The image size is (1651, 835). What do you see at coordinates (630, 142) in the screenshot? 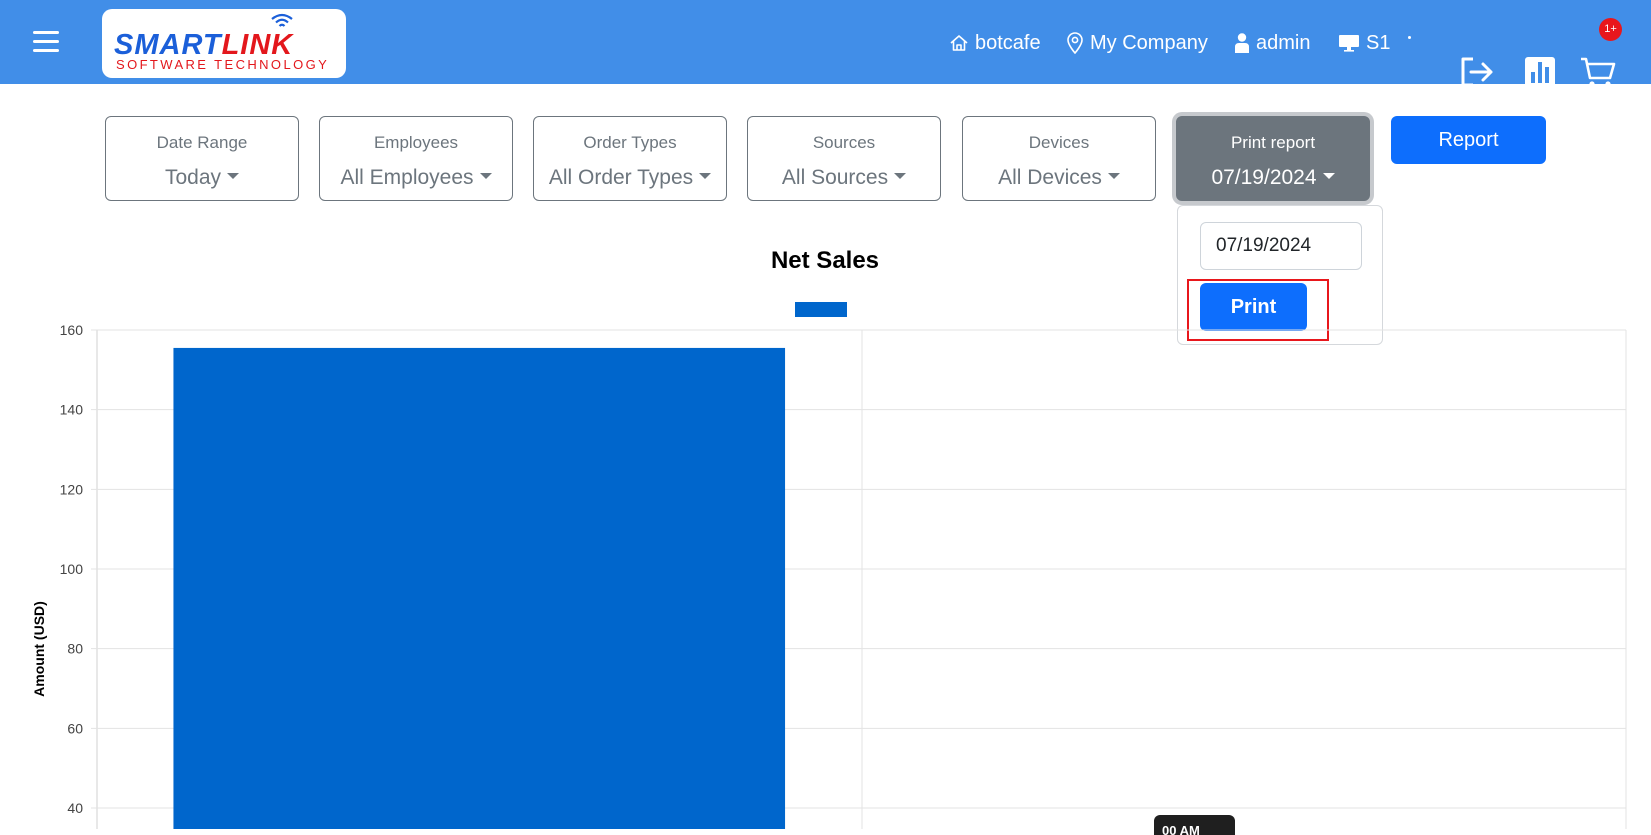
I see `order-types-label: Order Types` at bounding box center [630, 142].